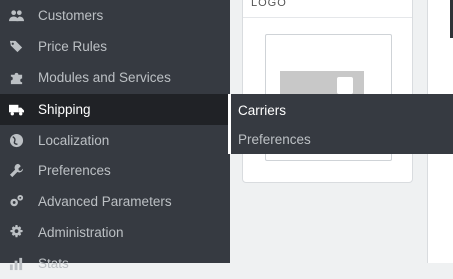  I want to click on sidebar-item-price-rules: Price Rules, so click(115, 46).